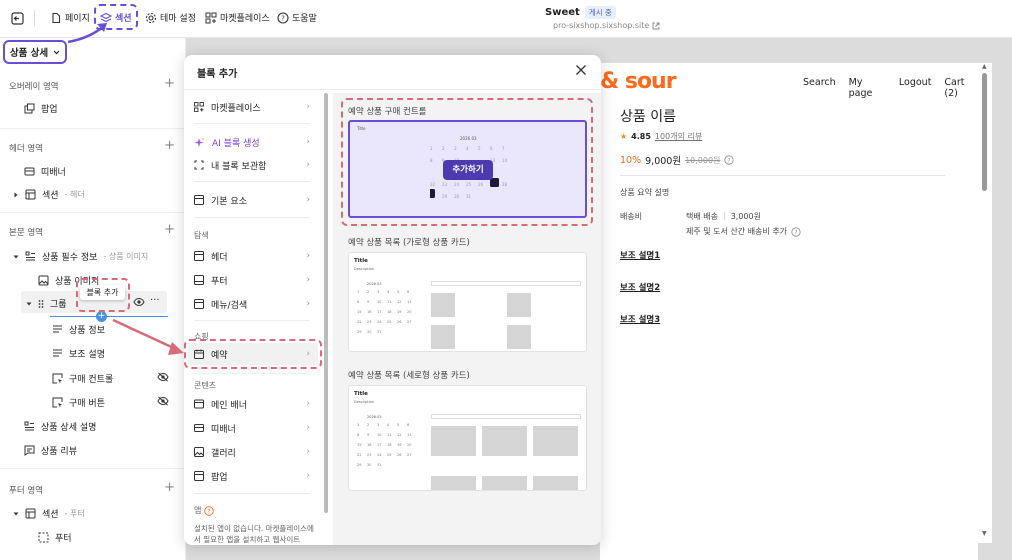 The width and height of the screenshot is (1012, 560). I want to click on section-tab: 섹션, so click(116, 17).